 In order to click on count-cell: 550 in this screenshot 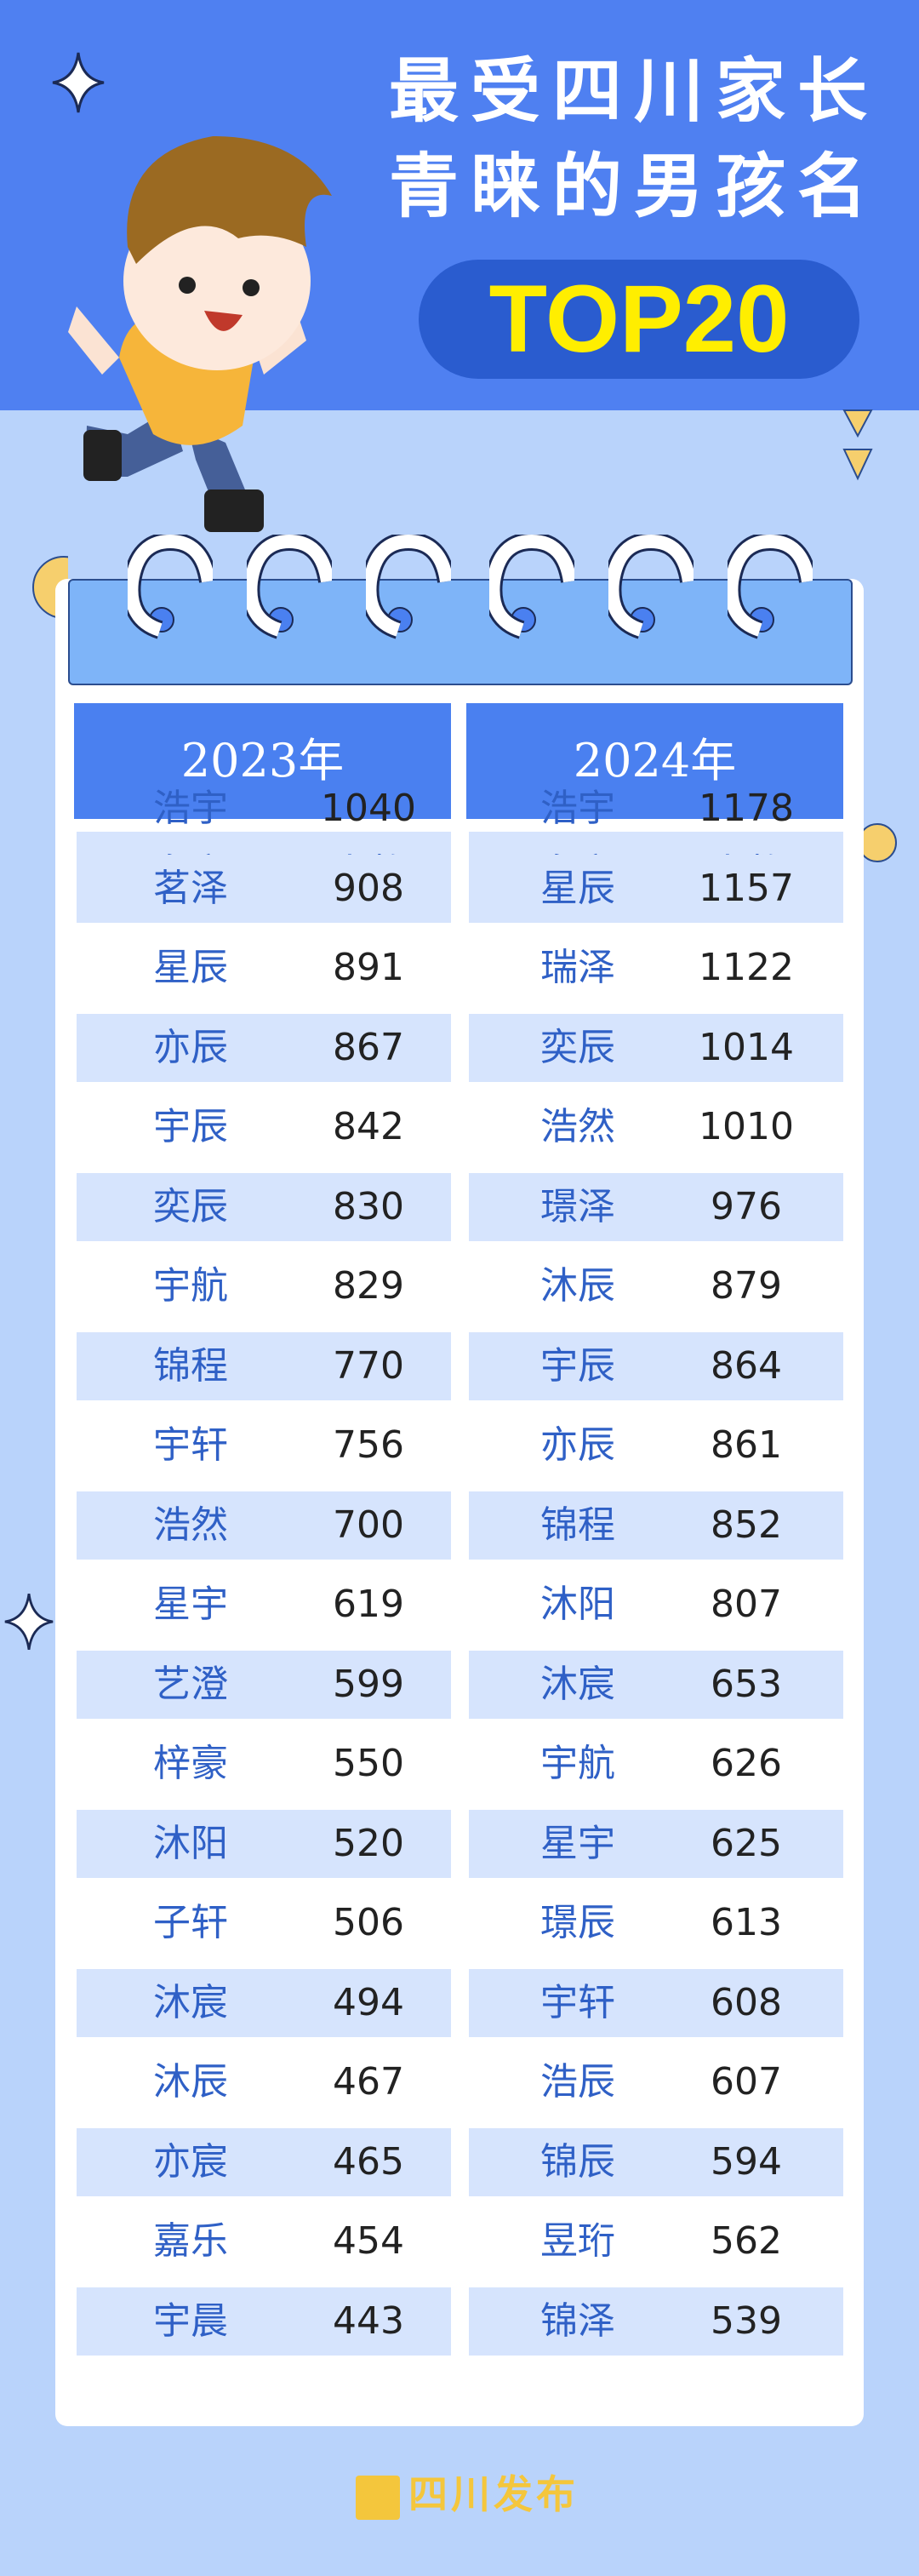, I will do `click(368, 1764)`.